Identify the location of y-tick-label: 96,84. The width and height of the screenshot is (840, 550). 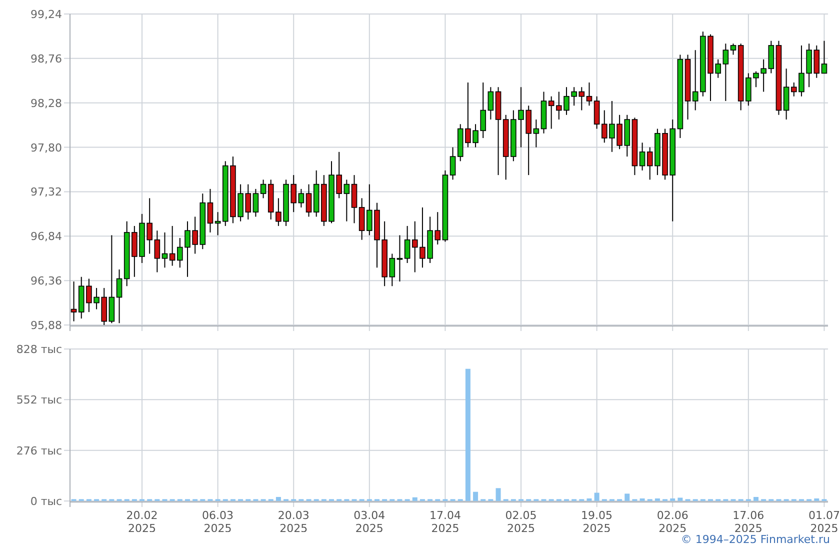
(46, 237).